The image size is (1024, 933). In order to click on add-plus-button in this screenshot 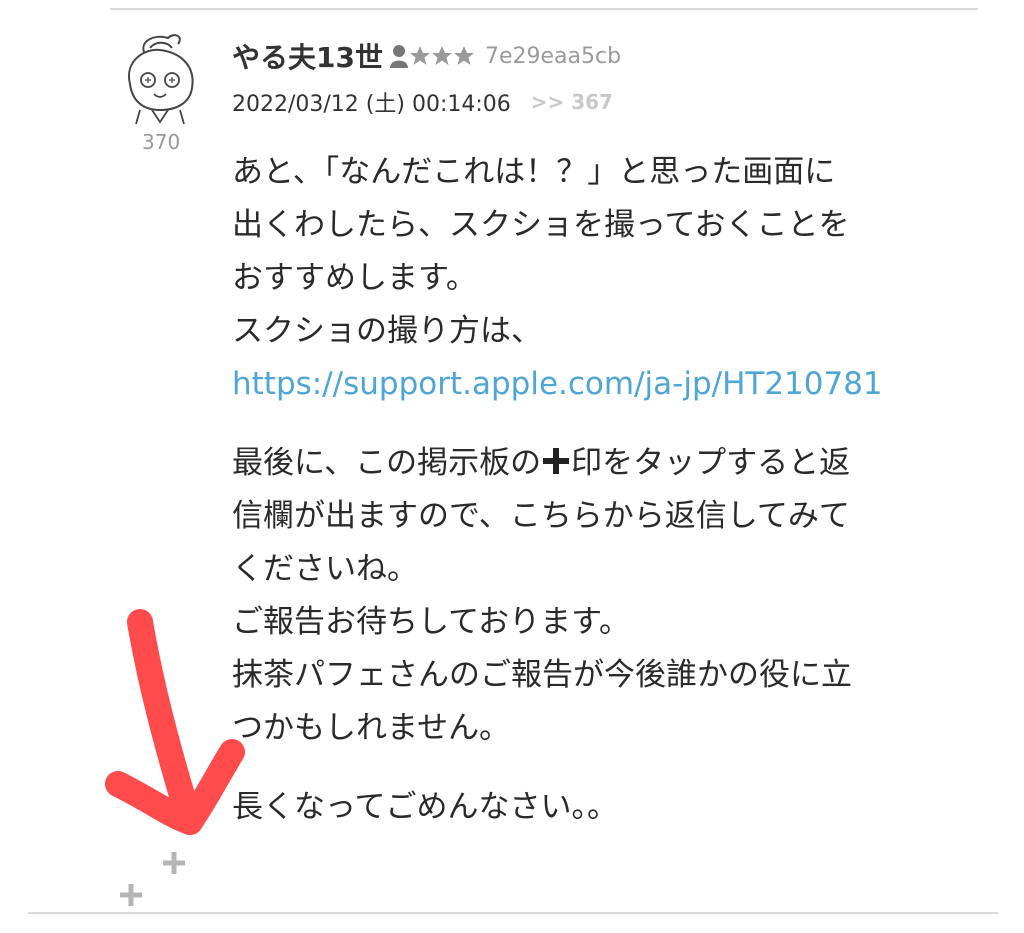, I will do `click(131, 895)`.